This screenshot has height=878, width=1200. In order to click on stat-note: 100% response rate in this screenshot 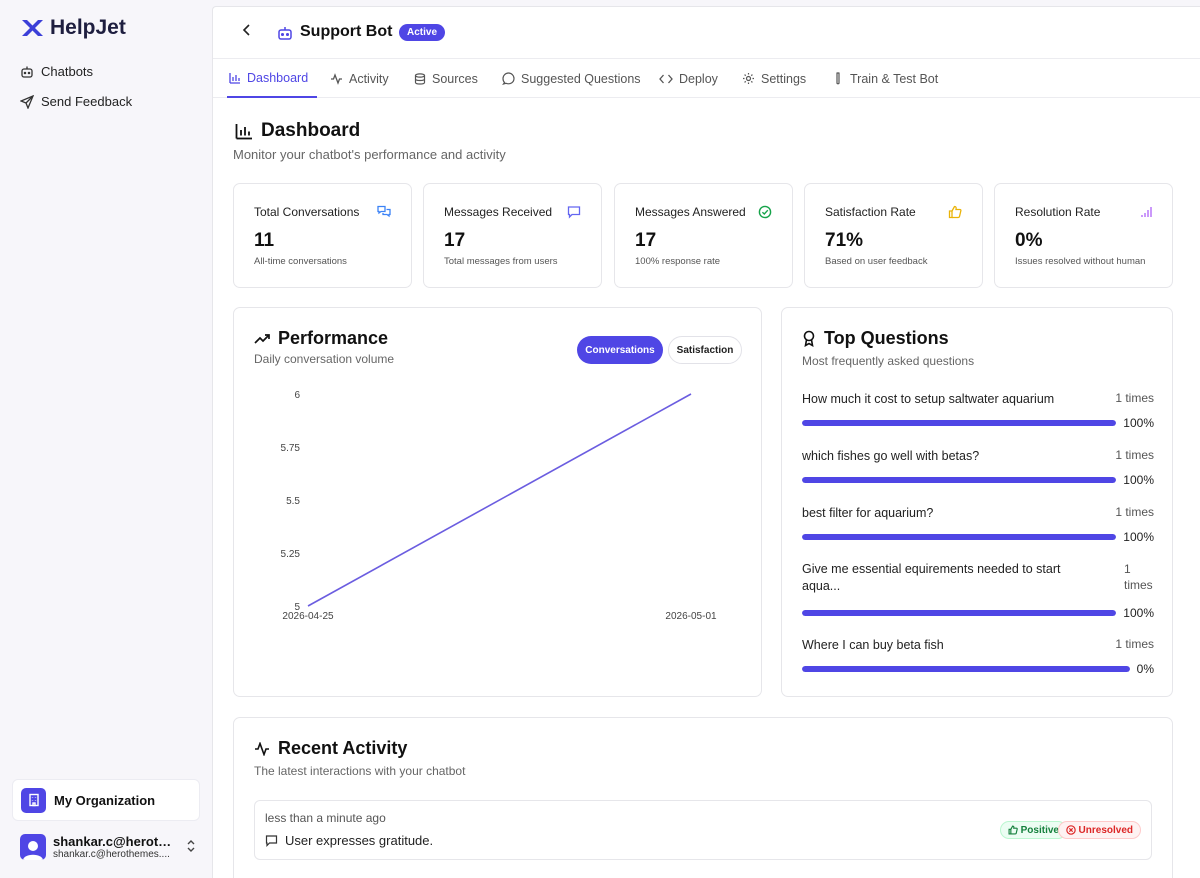, I will do `click(678, 261)`.